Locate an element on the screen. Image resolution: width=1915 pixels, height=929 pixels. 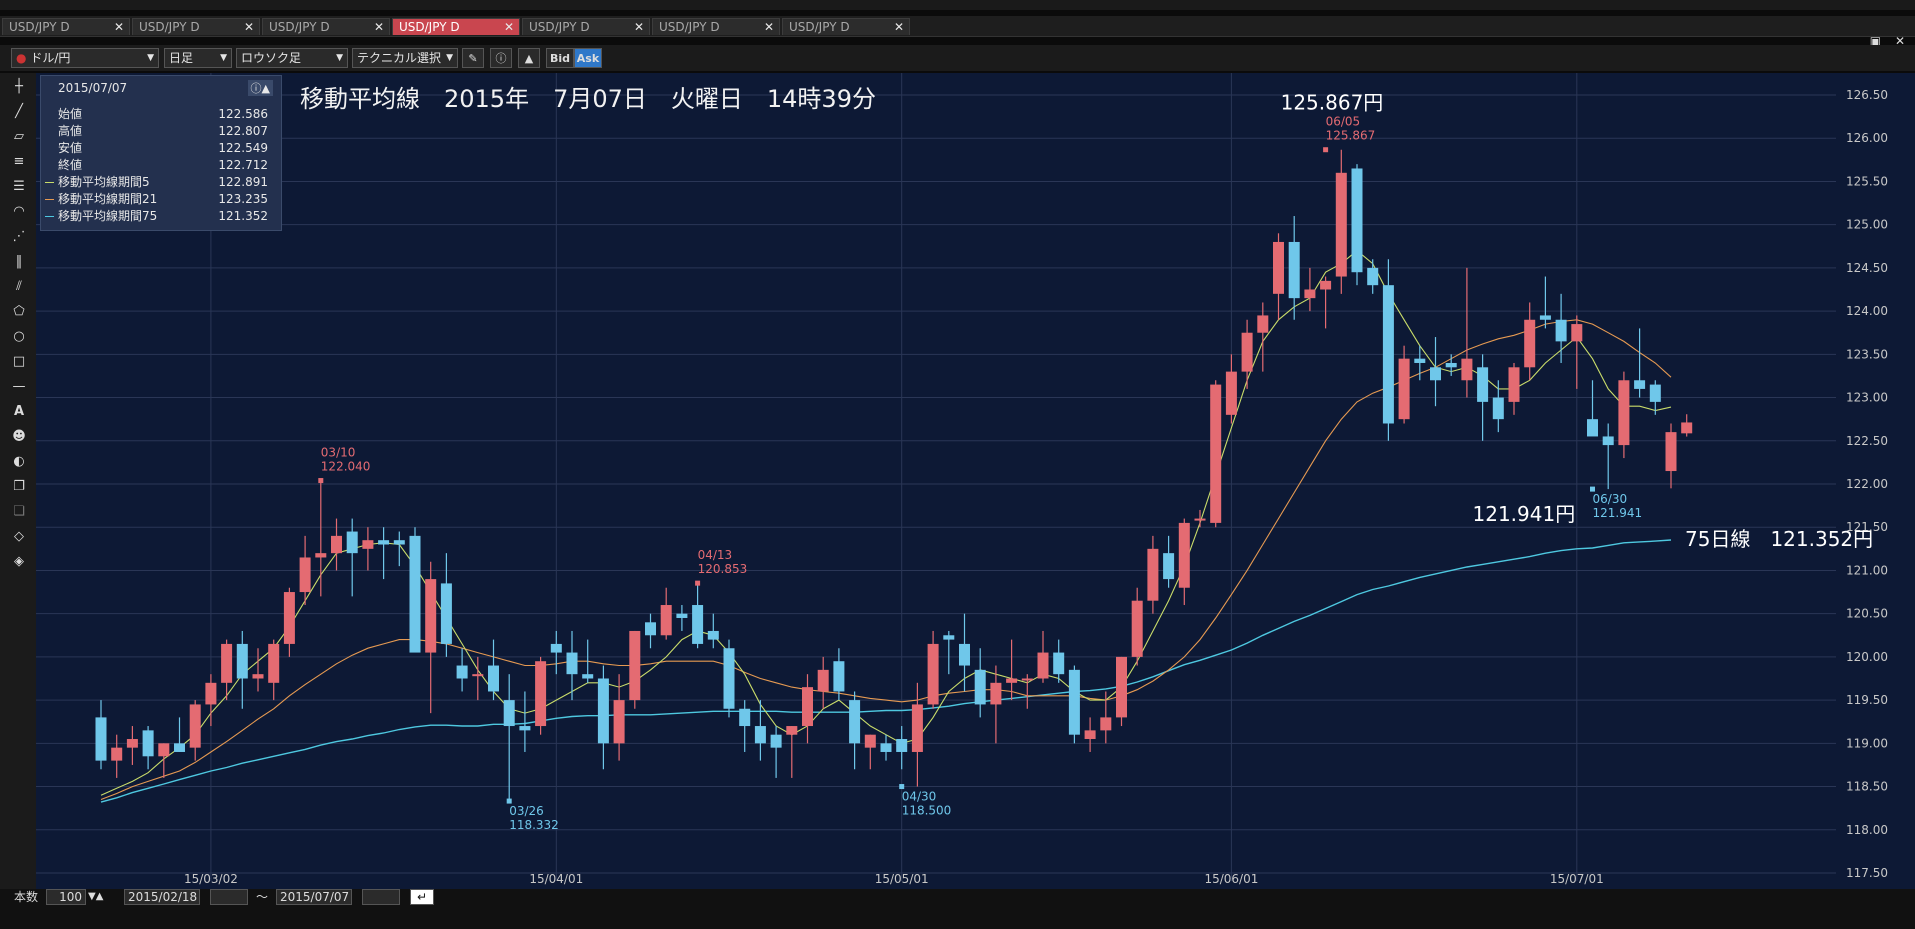
arc-icon: ◠ is located at coordinates (19, 212).